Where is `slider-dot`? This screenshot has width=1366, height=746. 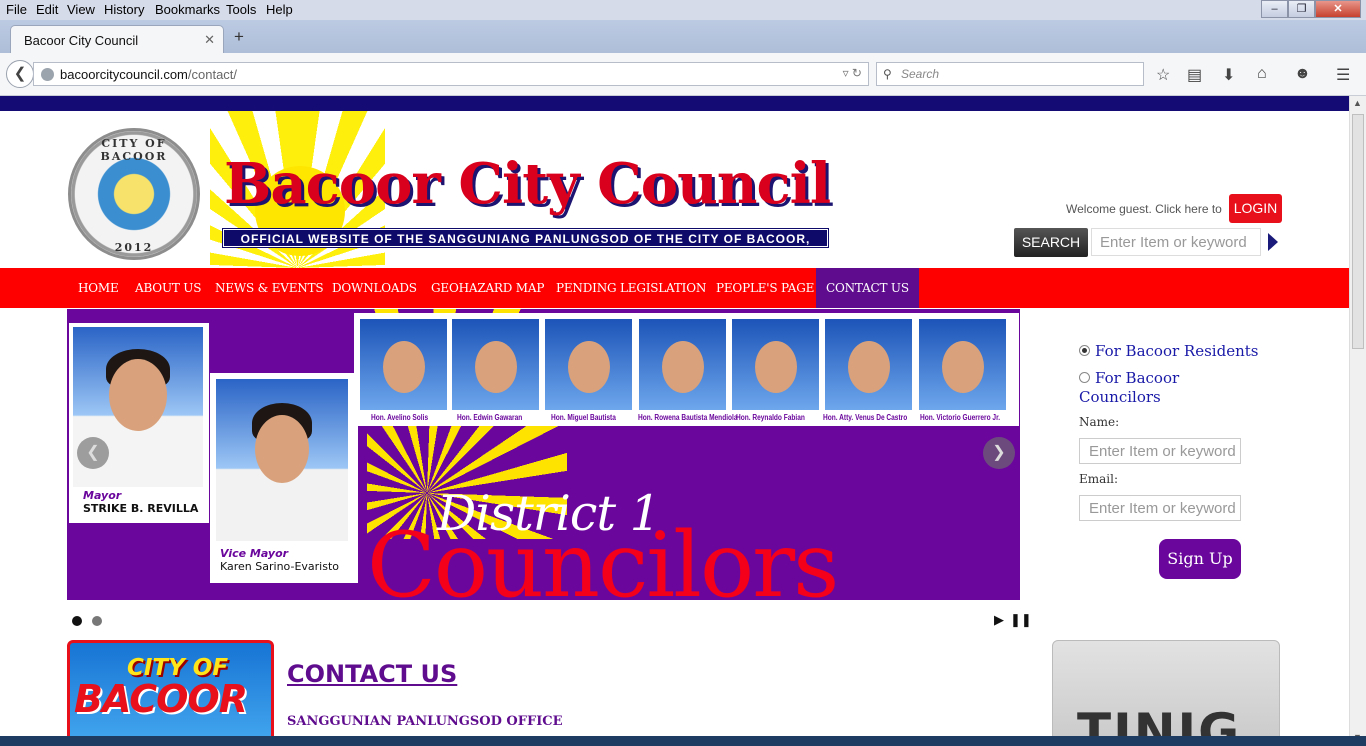 slider-dot is located at coordinates (97, 621).